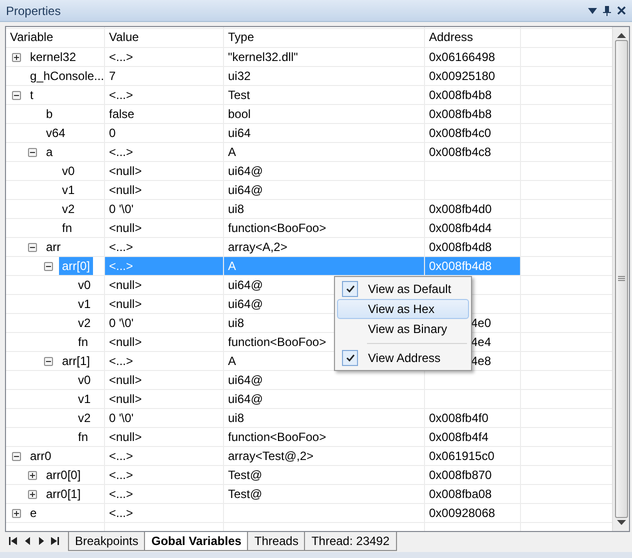 Image resolution: width=632 pixels, height=558 pixels. Describe the element at coordinates (324, 37) in the screenshot. I see `column-header: Type` at that location.